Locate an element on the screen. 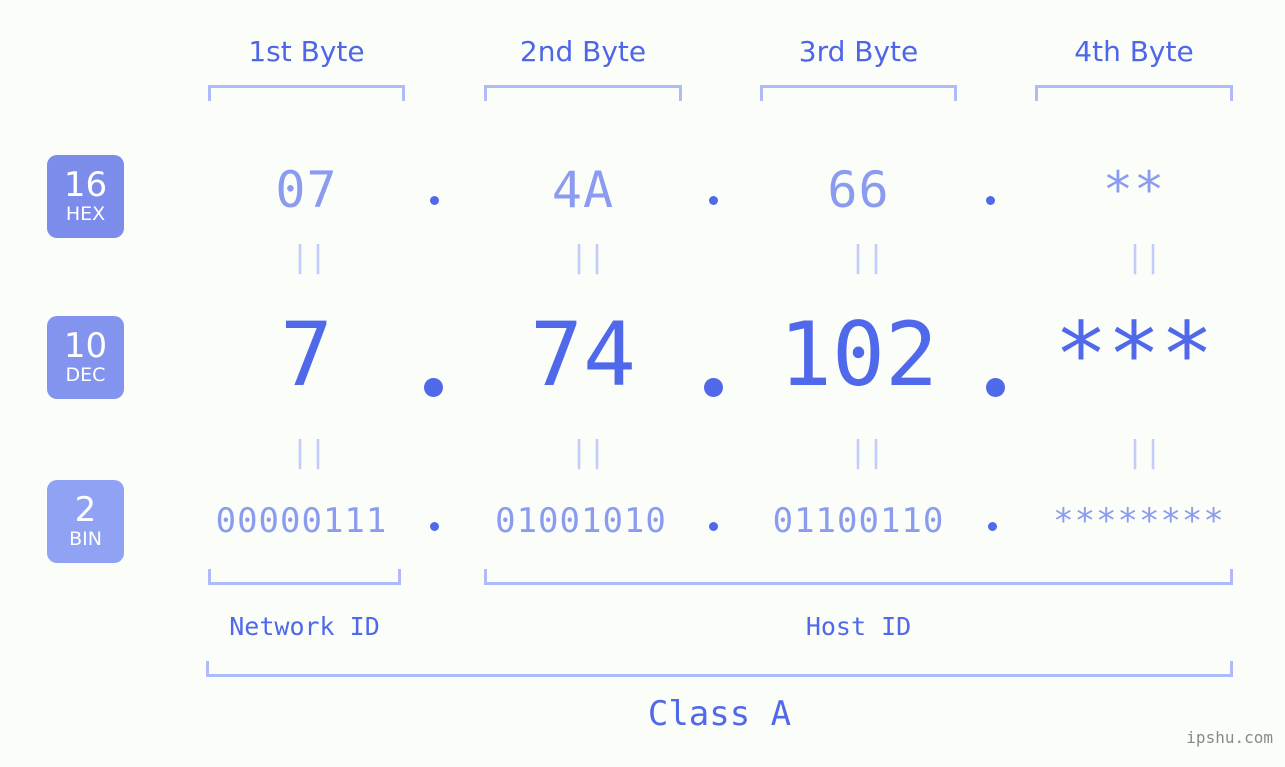  network-id-label: Network ID is located at coordinates (304, 626).